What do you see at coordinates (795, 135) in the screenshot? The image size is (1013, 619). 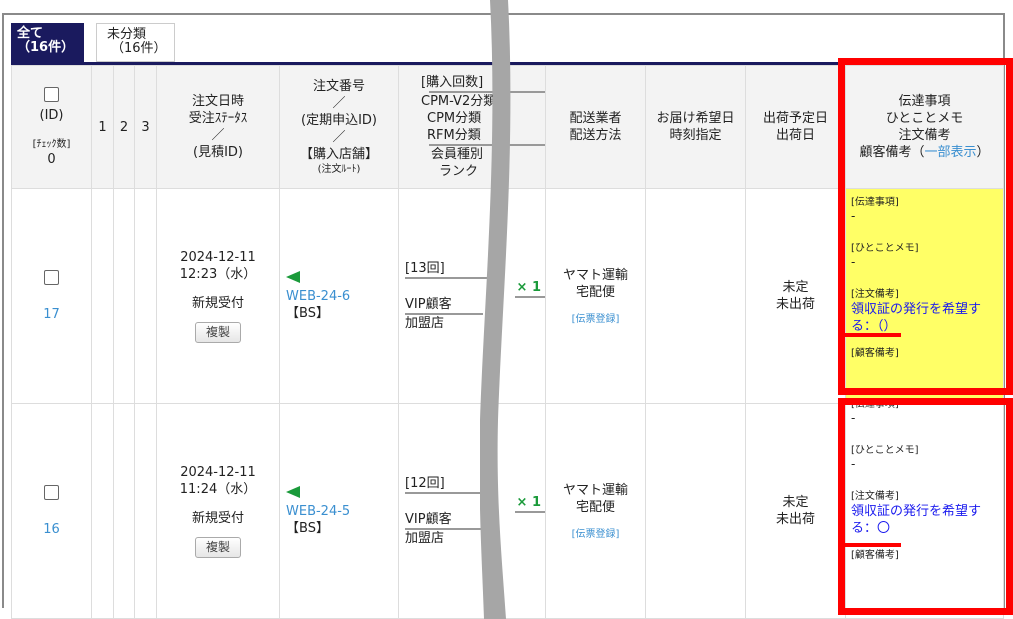 I see `h: 出荷日` at bounding box center [795, 135].